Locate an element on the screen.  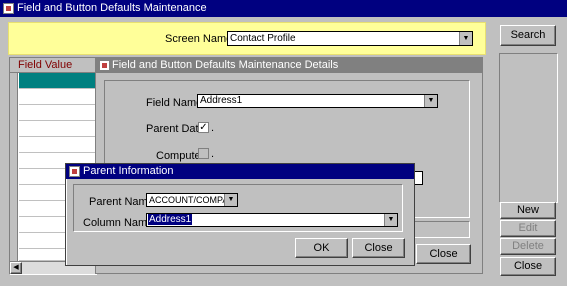
parent-close-label: Close is located at coordinates (378, 248).